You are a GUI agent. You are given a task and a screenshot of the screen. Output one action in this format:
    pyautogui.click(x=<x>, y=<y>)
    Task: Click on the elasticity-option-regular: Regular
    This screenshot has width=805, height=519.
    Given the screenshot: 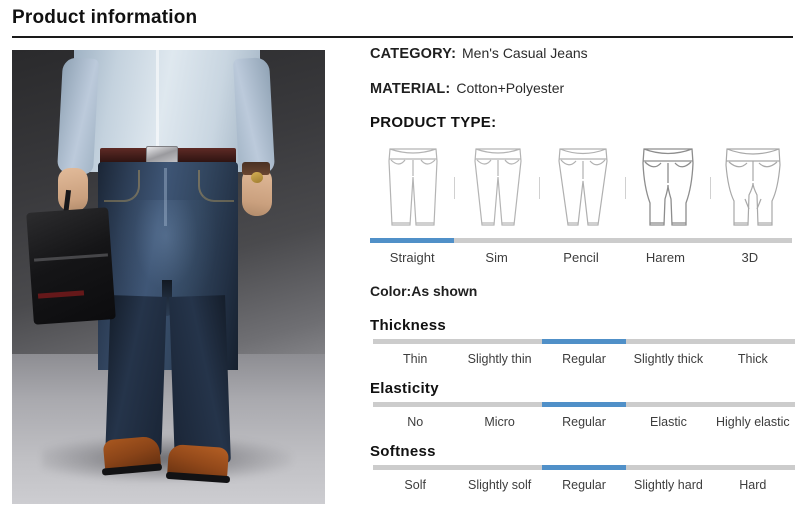 What is the action you would take?
    pyautogui.click(x=584, y=422)
    